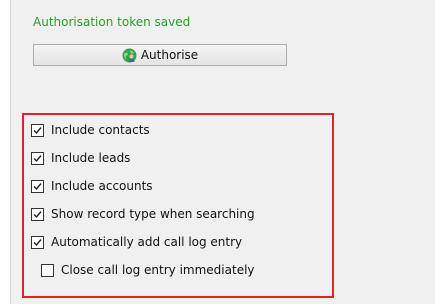  I want to click on authorise-button-label: Authorise, so click(169, 55).